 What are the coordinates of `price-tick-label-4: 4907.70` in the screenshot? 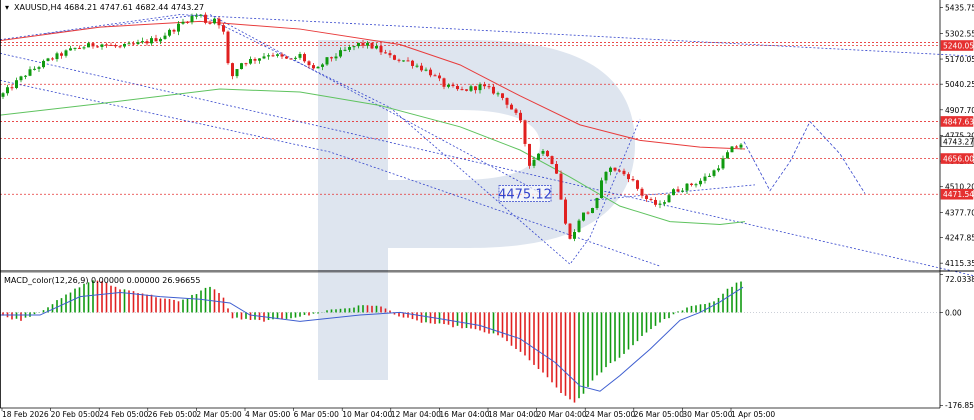 It's located at (959, 110).